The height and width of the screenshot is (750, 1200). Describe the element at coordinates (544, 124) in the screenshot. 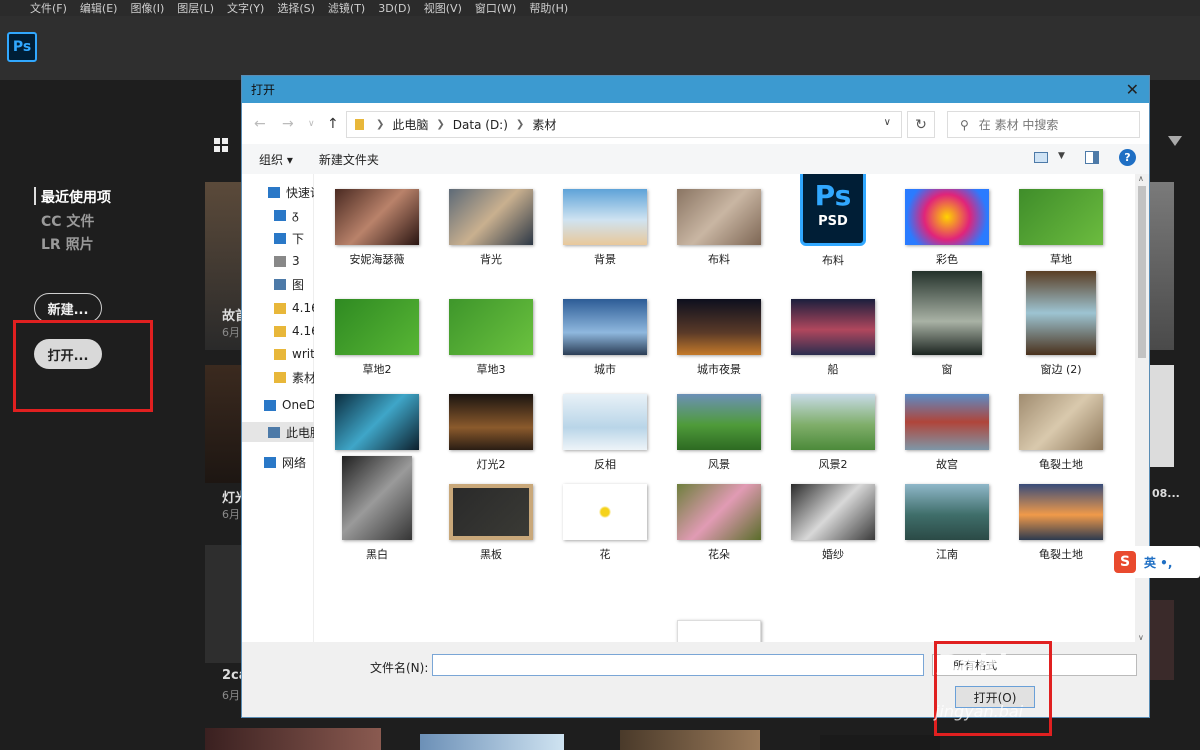

I see `breadcrumb-folder: 素材` at that location.